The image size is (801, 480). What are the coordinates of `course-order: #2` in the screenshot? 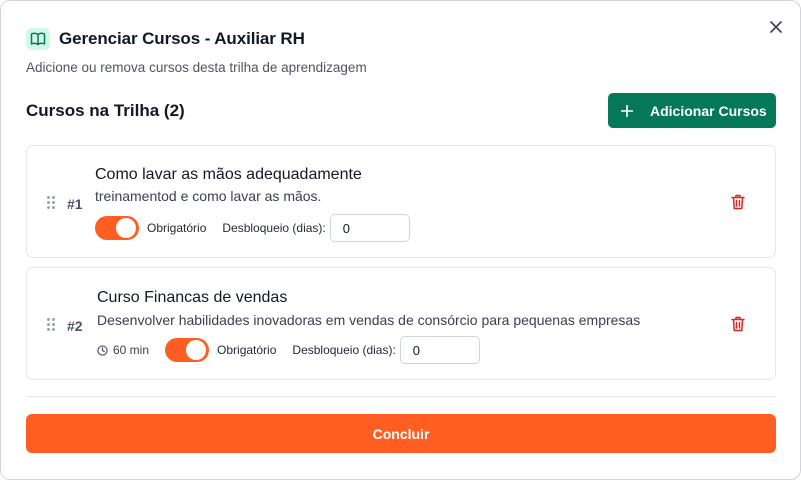 It's located at (75, 326).